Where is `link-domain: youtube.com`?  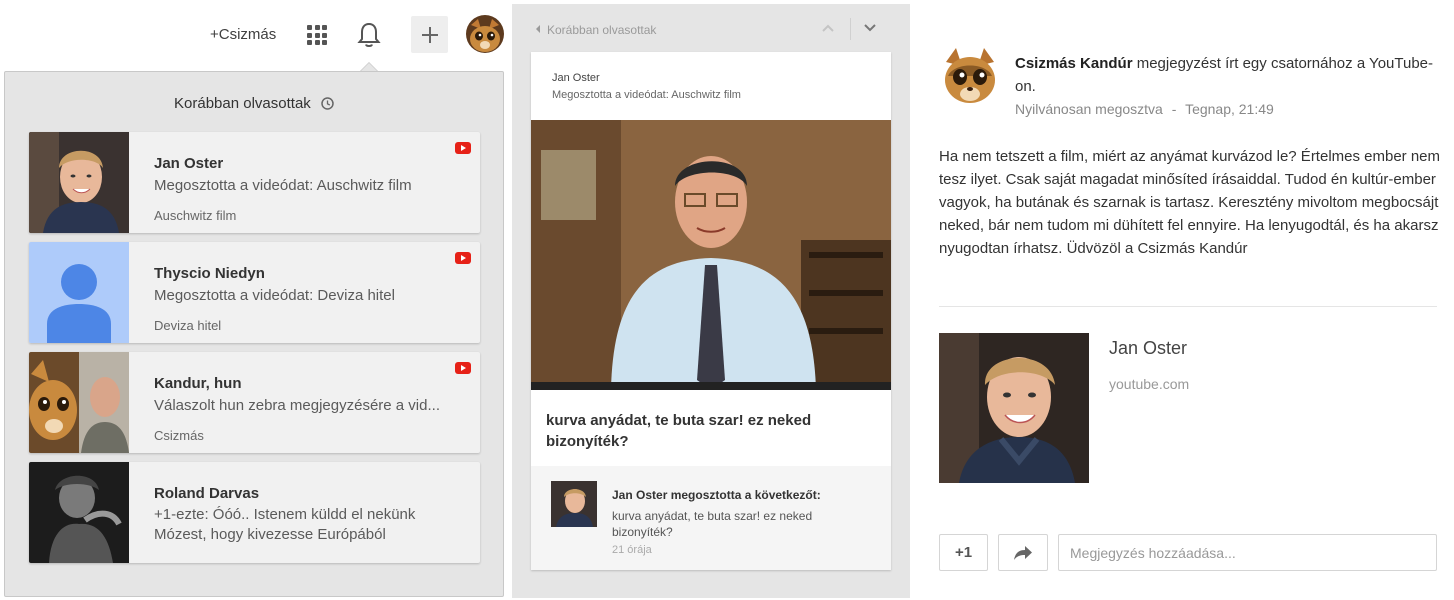 link-domain: youtube.com is located at coordinates (1149, 384).